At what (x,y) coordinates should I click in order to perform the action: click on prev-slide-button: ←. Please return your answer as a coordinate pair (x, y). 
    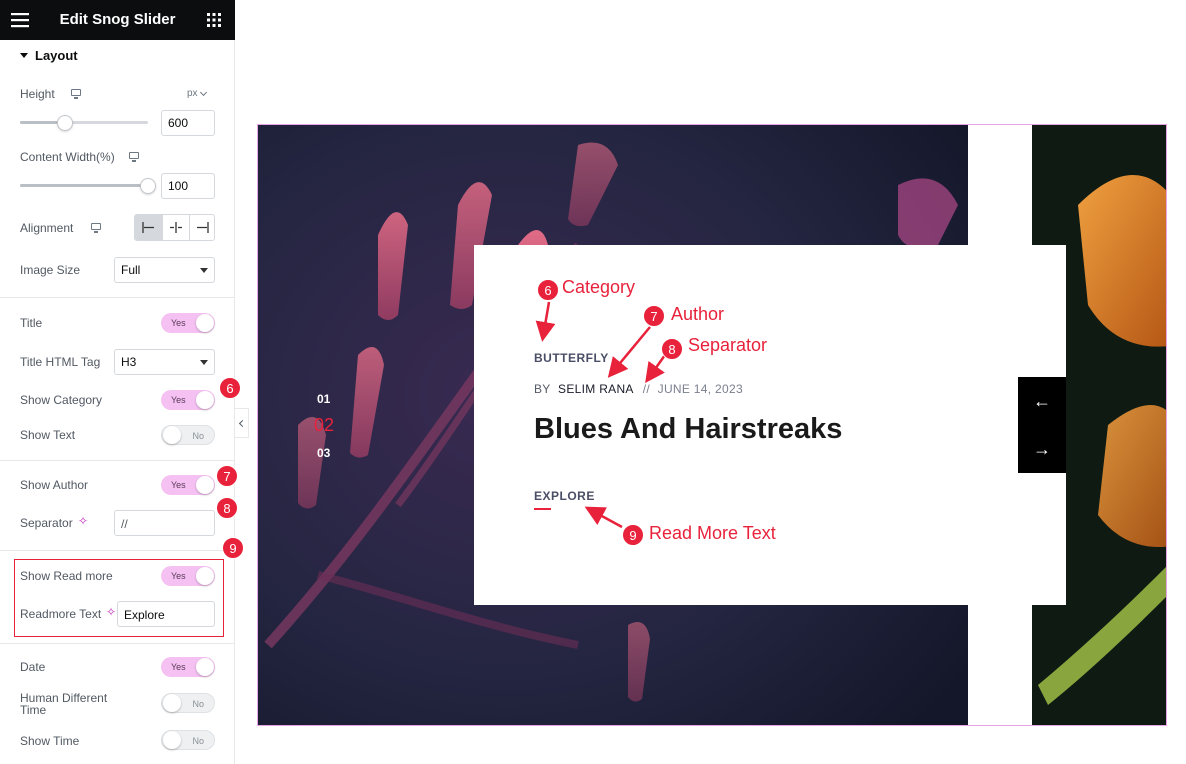
    Looking at the image, I should click on (1042, 401).